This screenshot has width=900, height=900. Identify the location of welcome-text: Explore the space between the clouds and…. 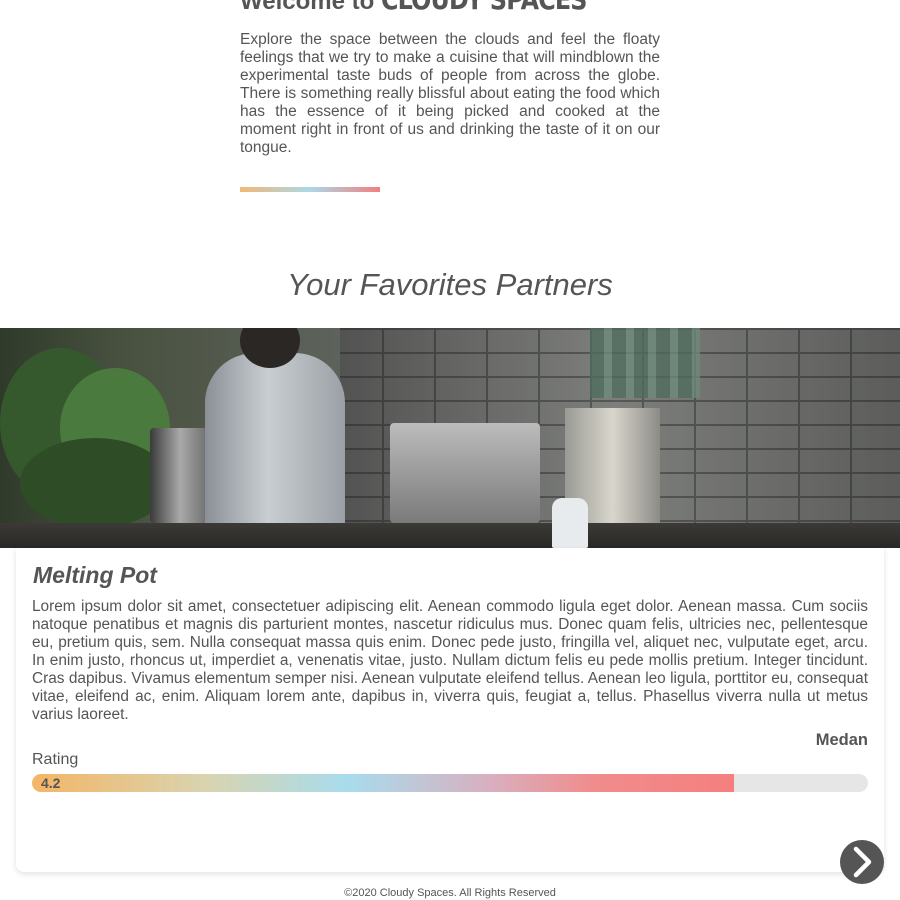
(450, 93).